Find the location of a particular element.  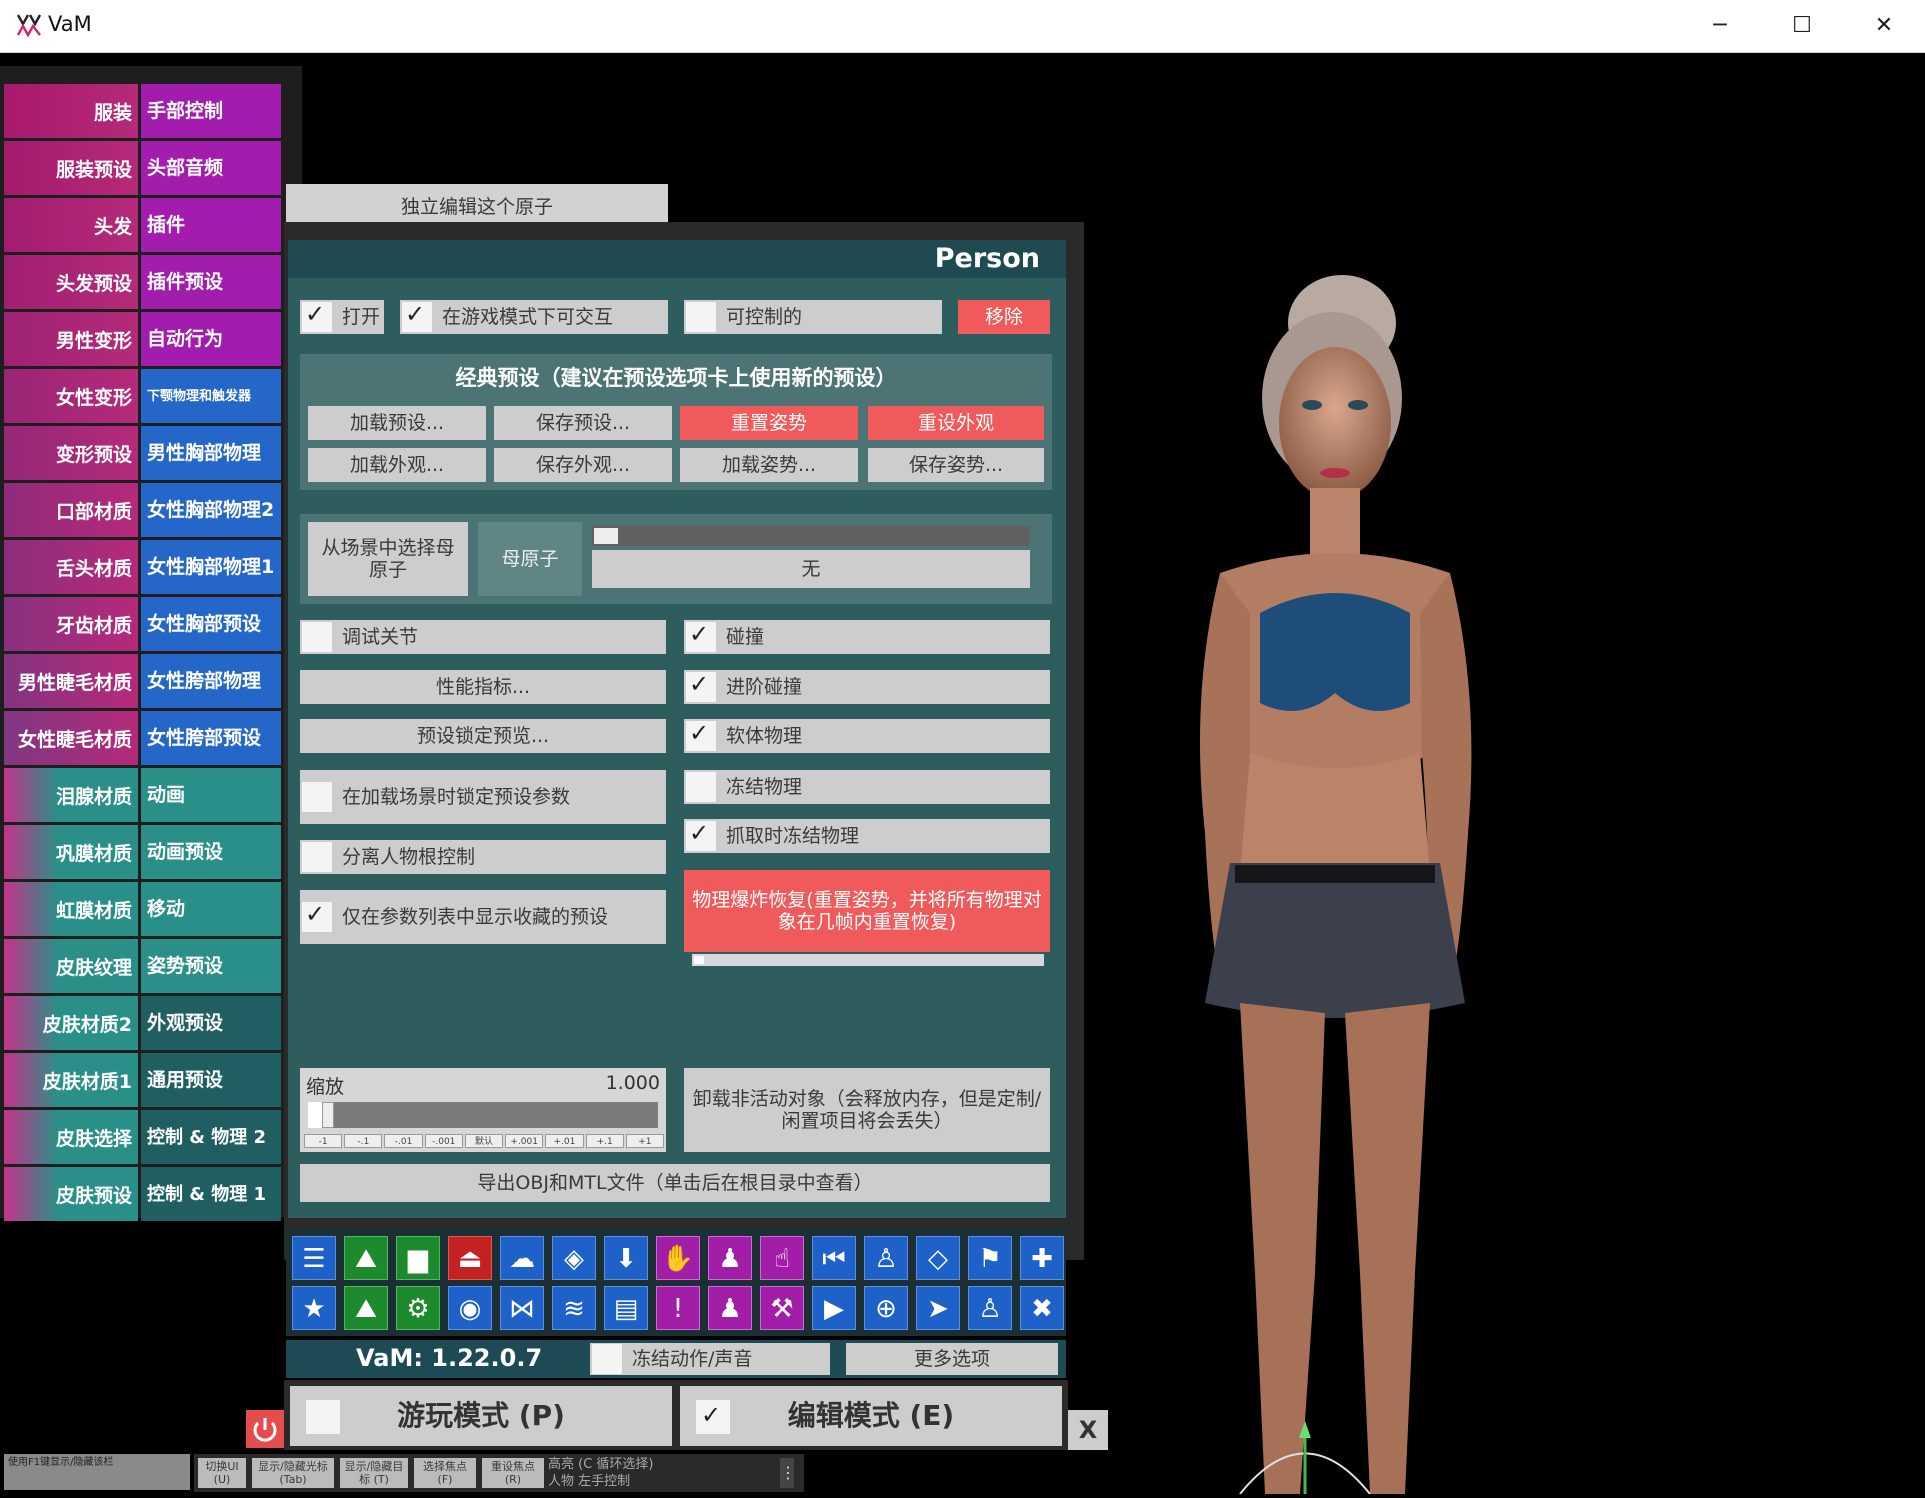

open-scene-icon: ⛰ is located at coordinates (366, 1258).